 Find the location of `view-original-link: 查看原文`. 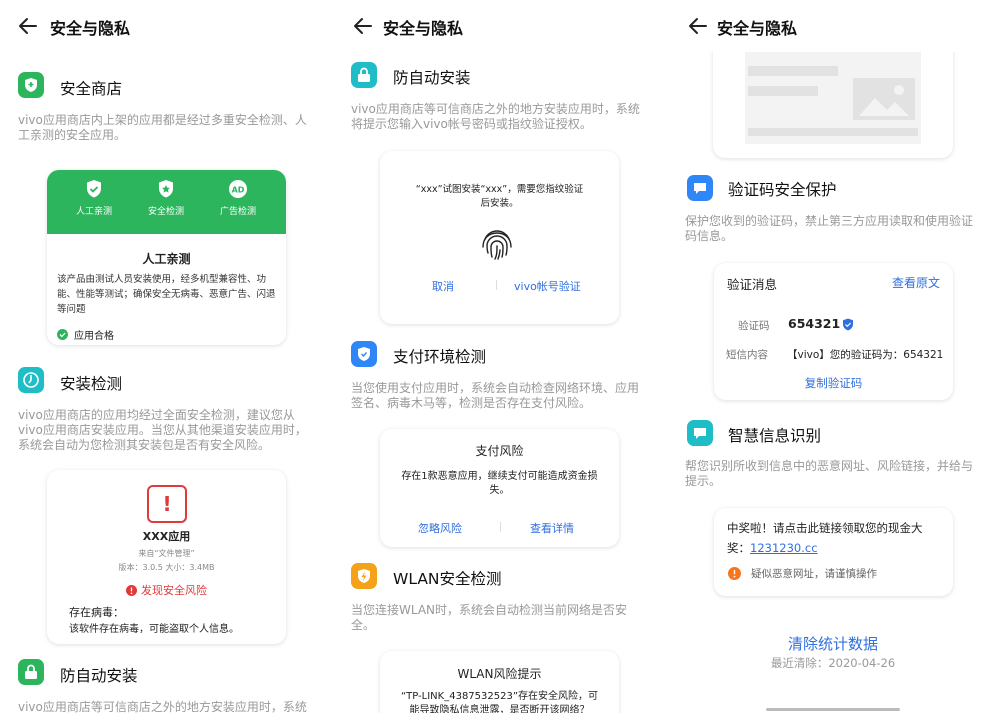

view-original-link: 查看原文 is located at coordinates (916, 282).